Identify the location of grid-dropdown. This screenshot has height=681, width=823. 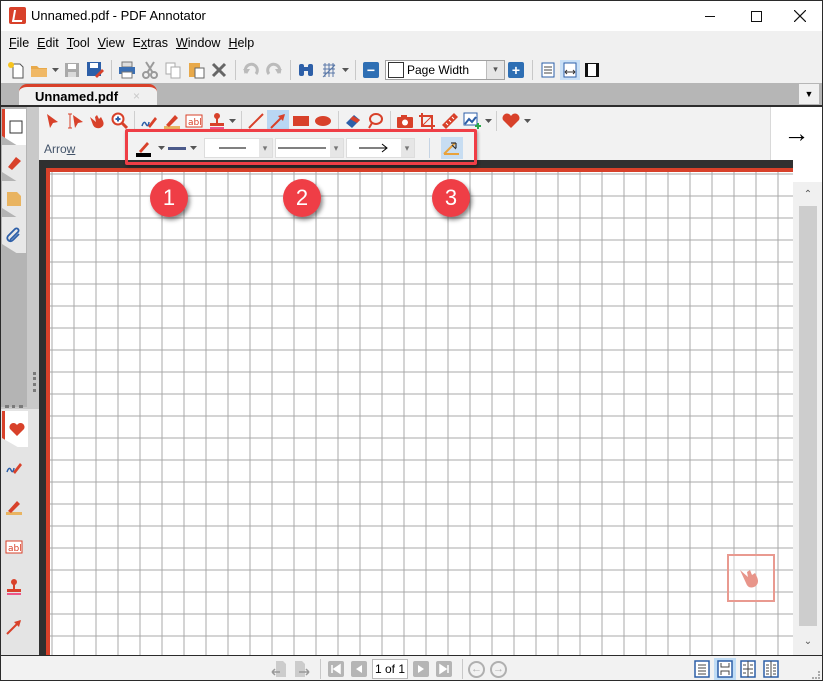
(345, 70).